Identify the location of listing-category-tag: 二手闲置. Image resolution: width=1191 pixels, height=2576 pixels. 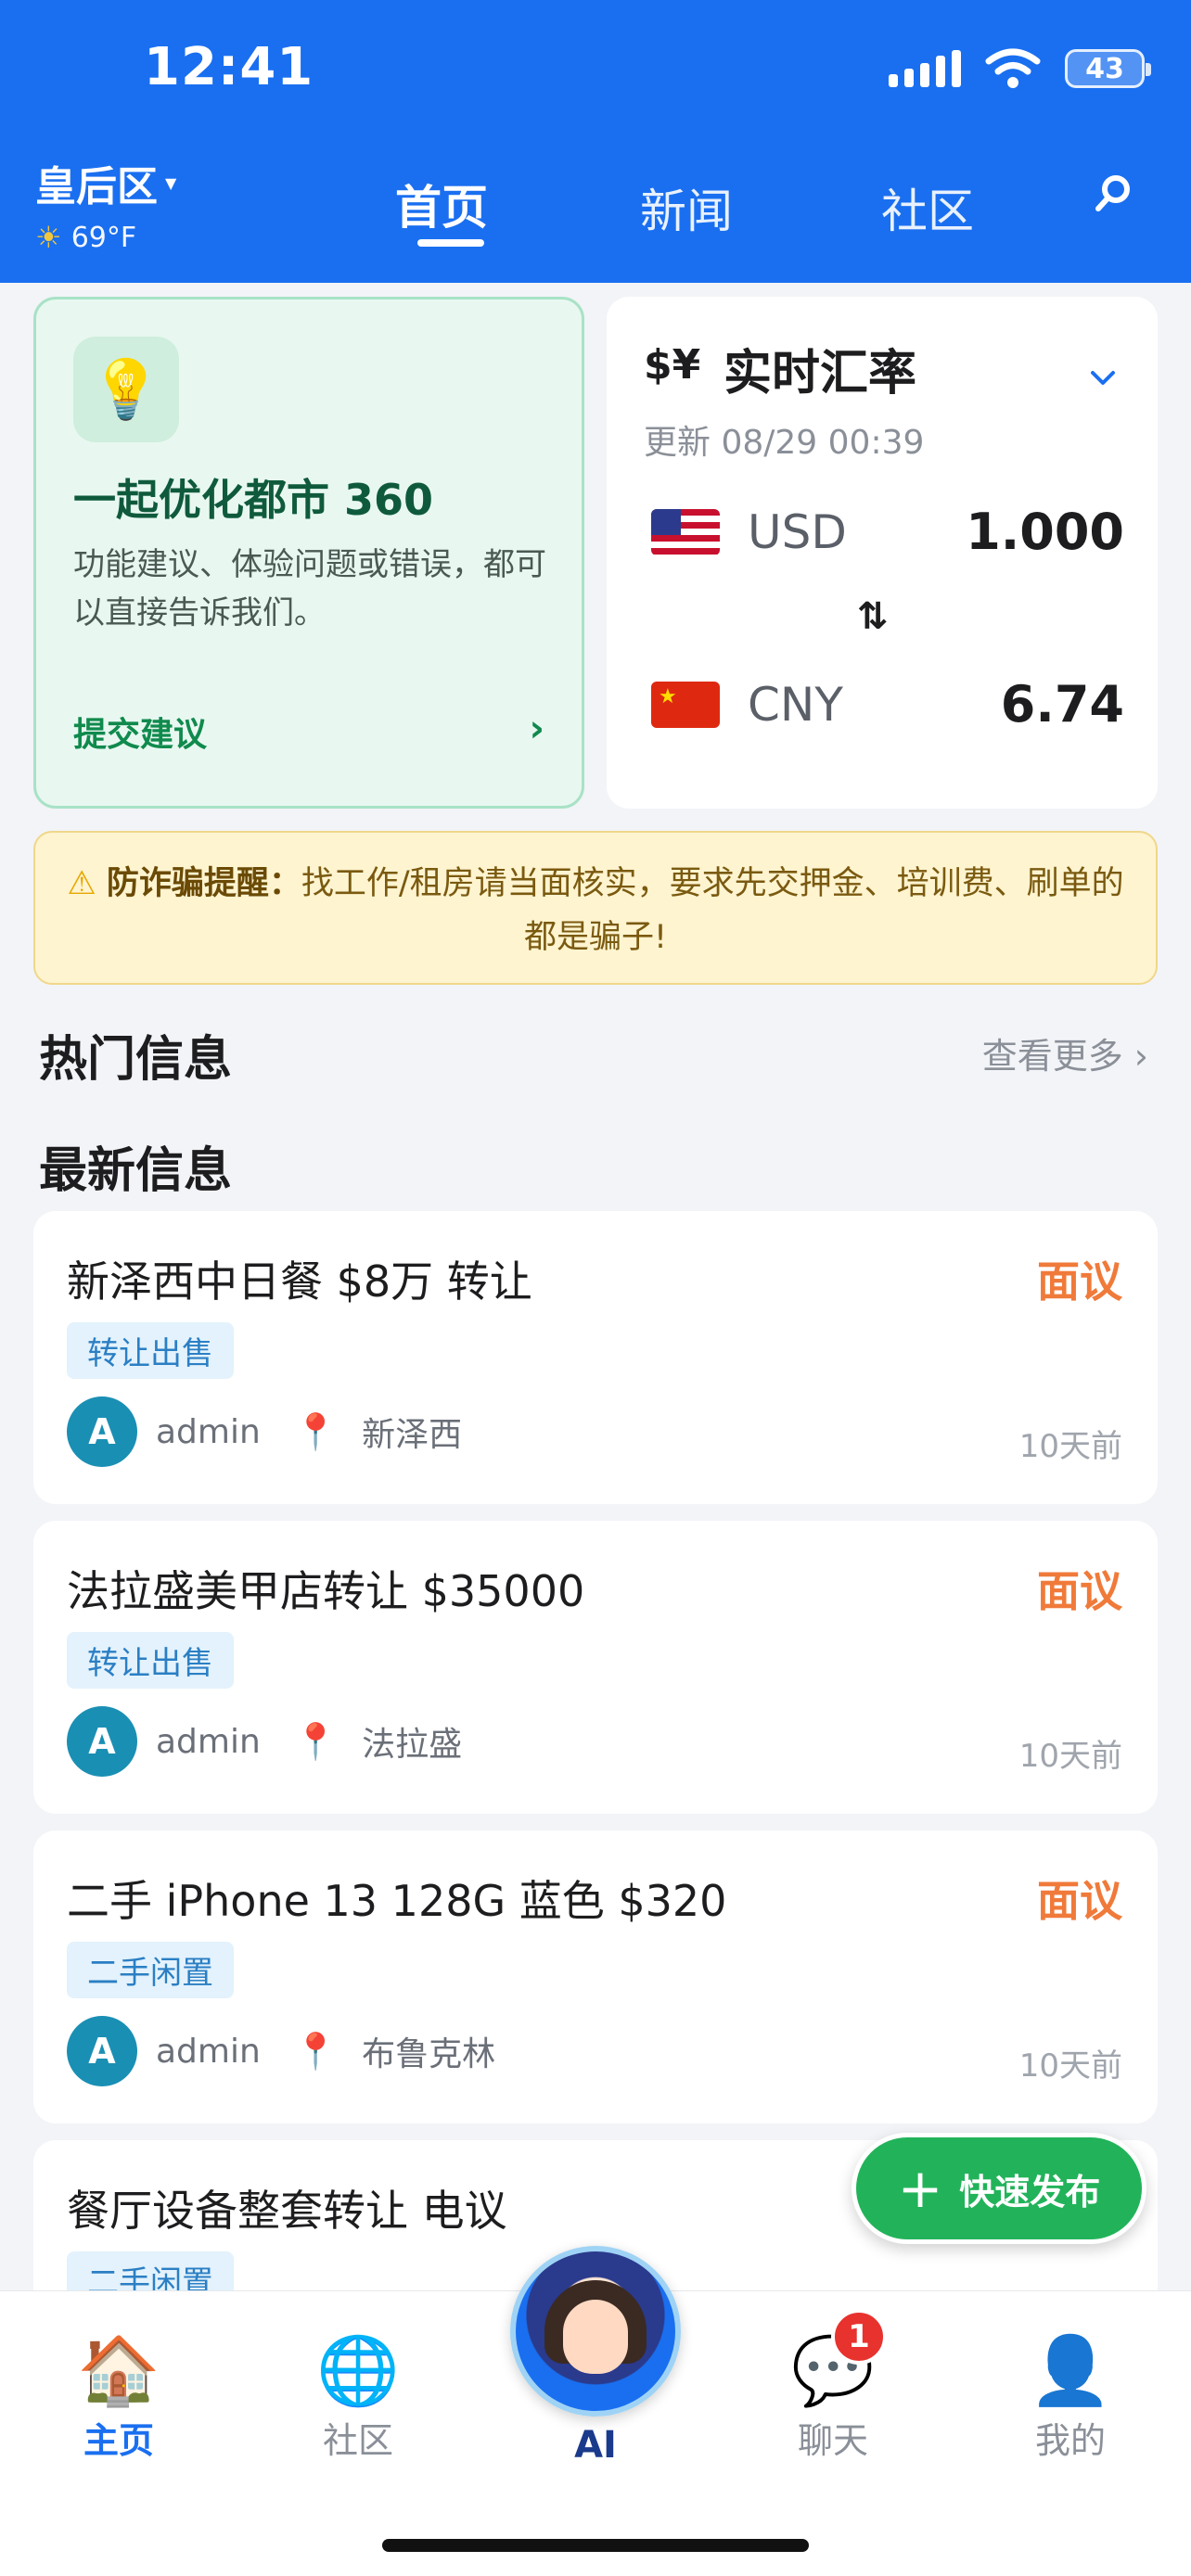
(151, 1970).